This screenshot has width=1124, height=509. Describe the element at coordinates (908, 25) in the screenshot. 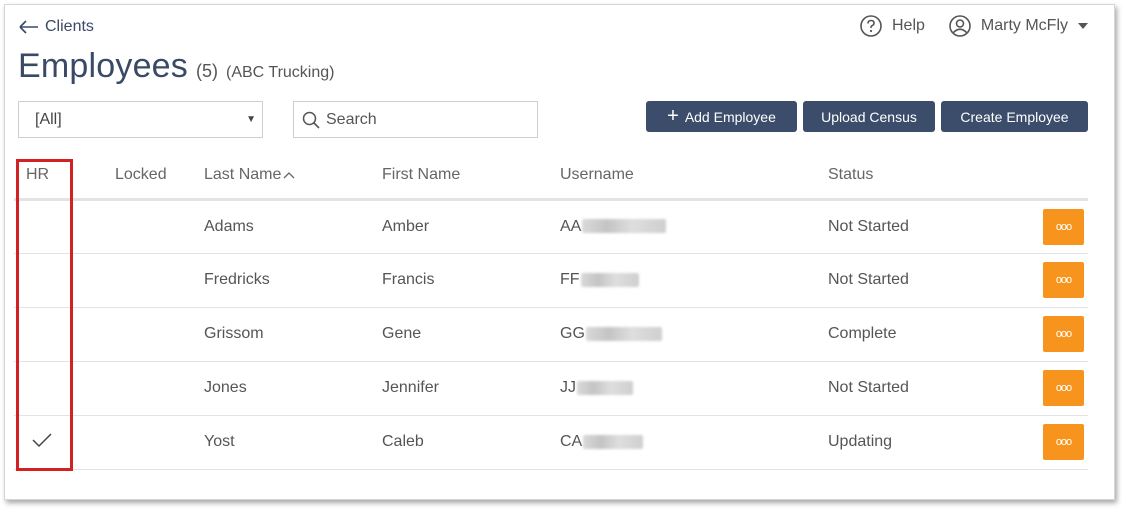

I see `help-label: Help` at that location.